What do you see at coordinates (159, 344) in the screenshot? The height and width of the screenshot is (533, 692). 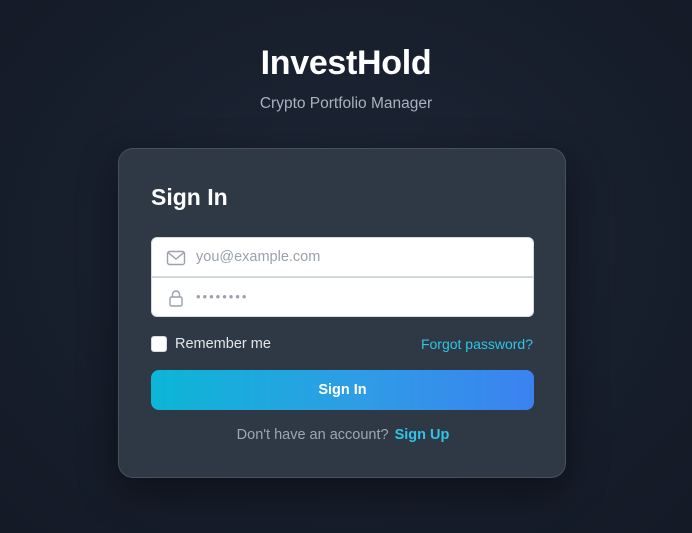 I see `remember-me-checkbox` at bounding box center [159, 344].